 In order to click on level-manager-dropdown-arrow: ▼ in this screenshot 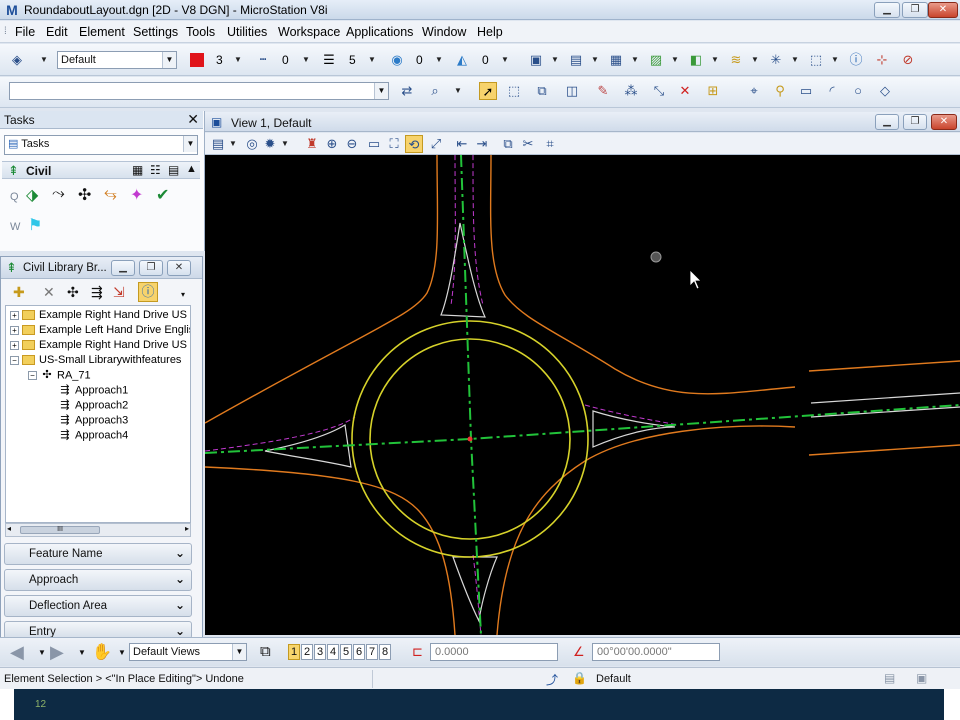, I will do `click(715, 60)`.